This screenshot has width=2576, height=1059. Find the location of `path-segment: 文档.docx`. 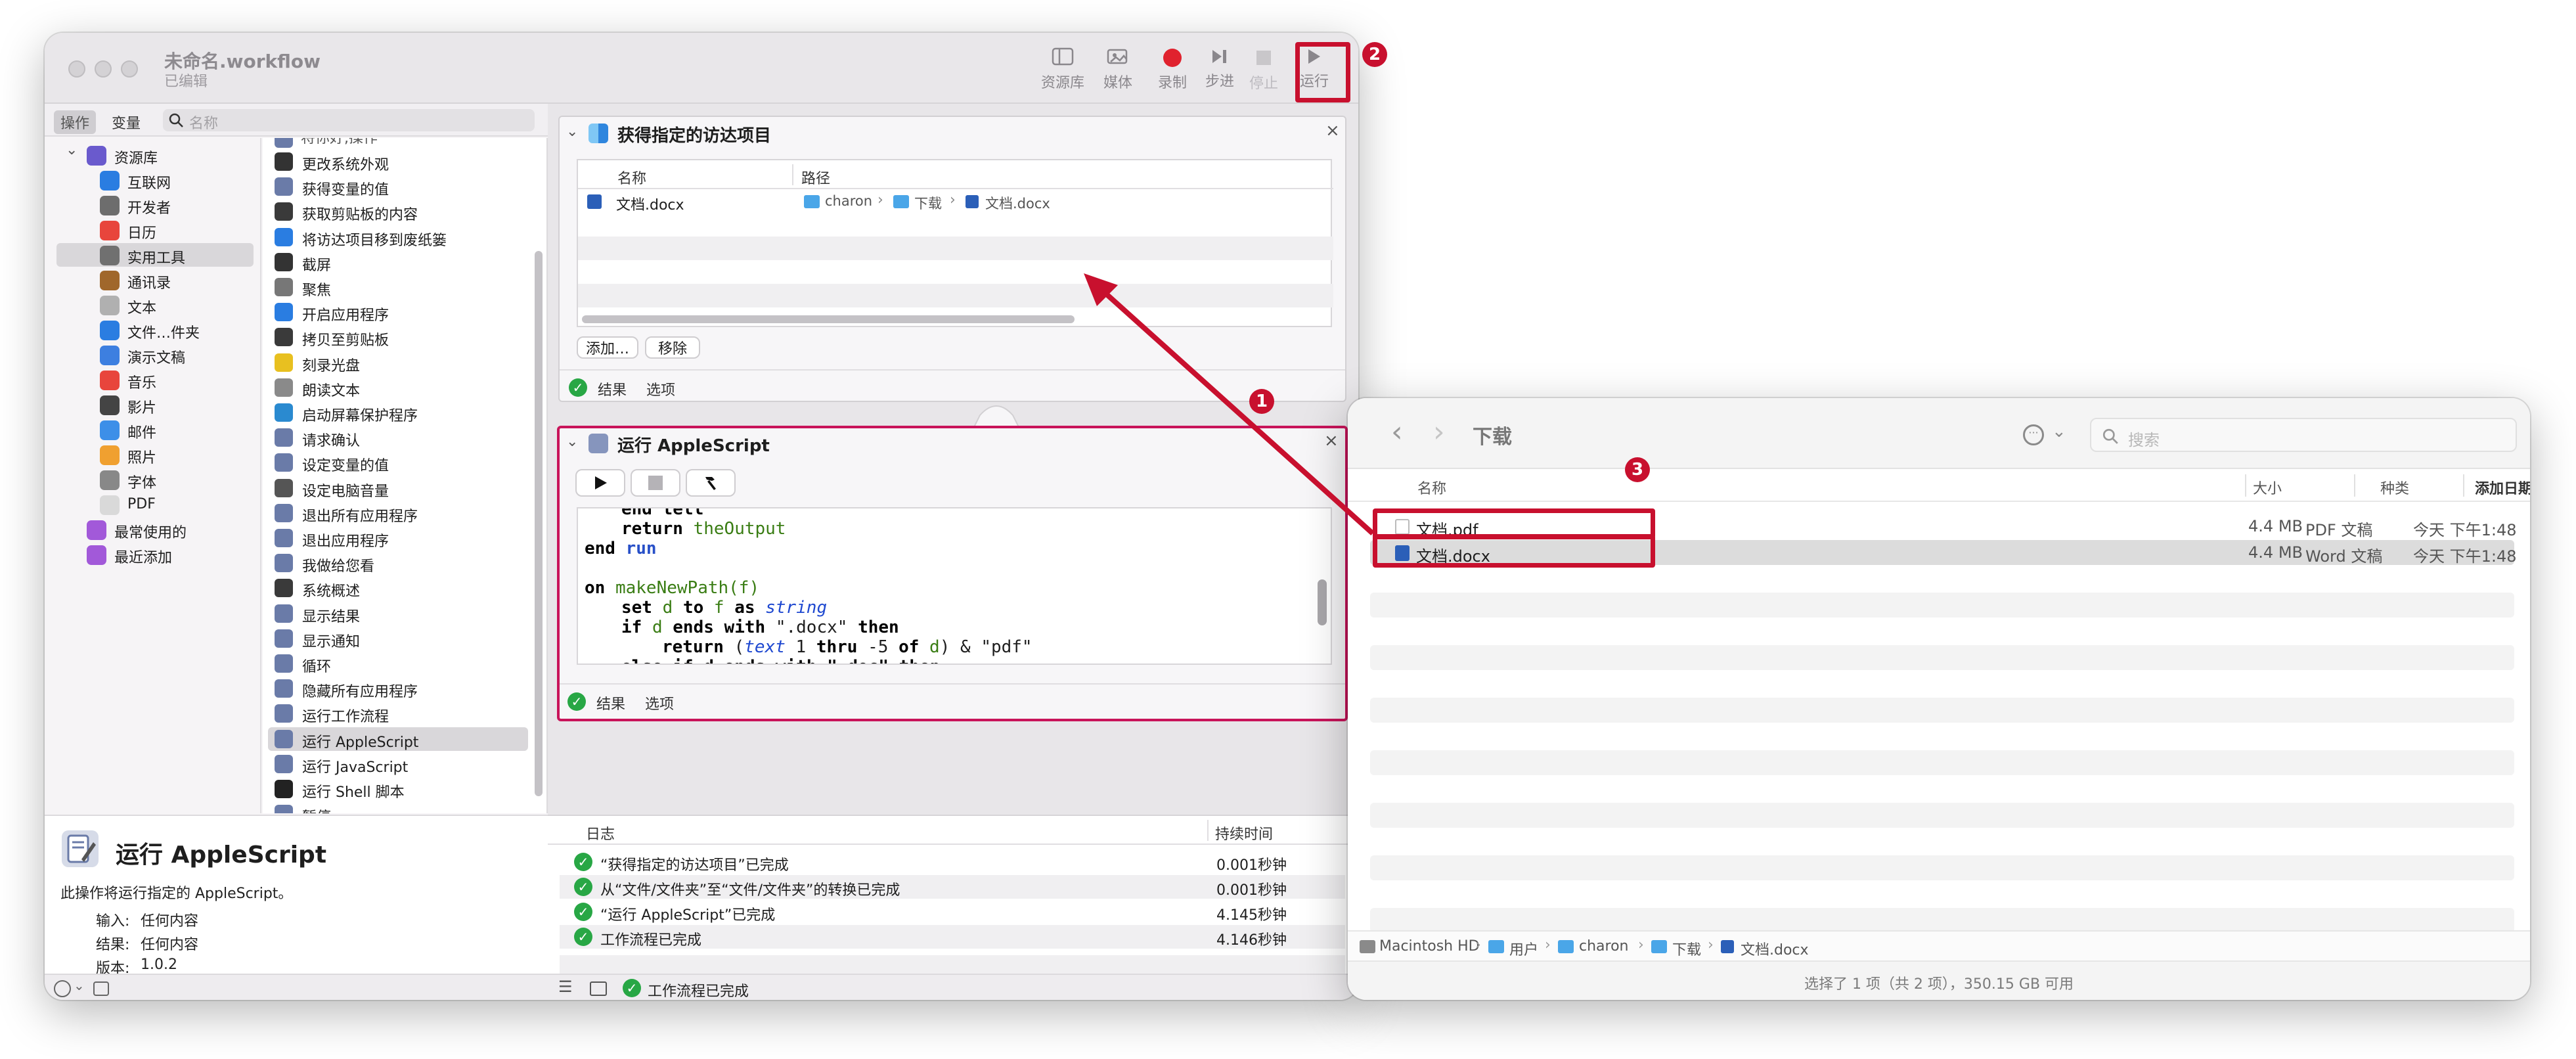

path-segment: 文档.docx is located at coordinates (1775, 948).